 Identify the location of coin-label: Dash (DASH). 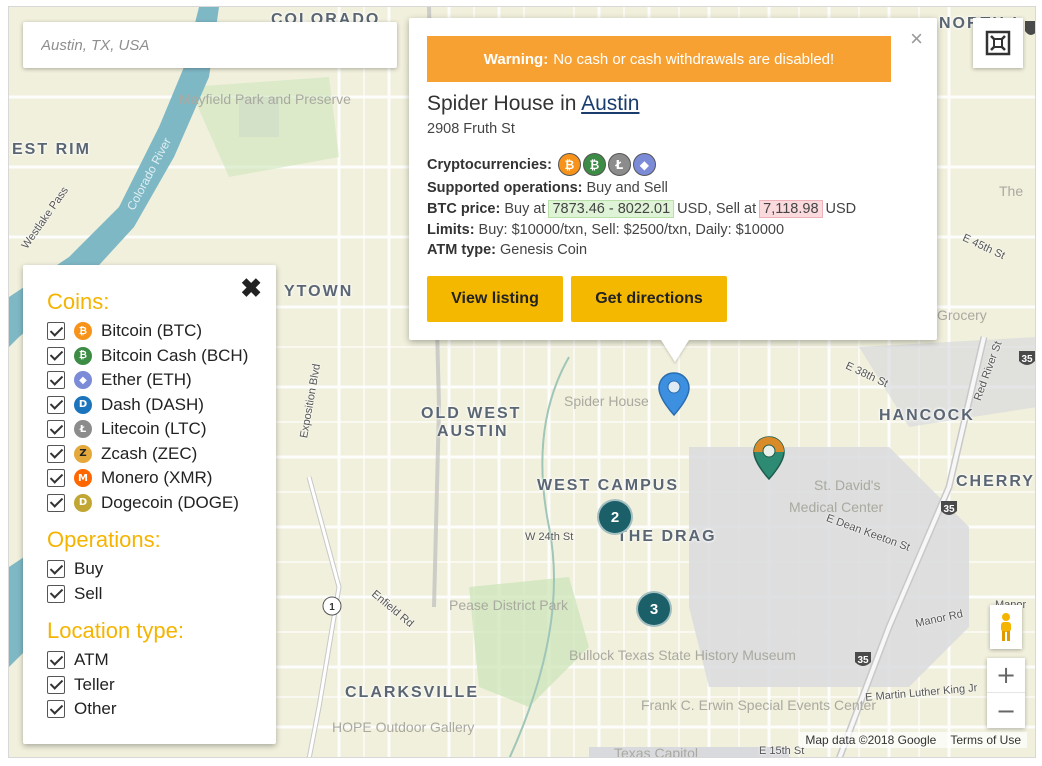
(152, 404).